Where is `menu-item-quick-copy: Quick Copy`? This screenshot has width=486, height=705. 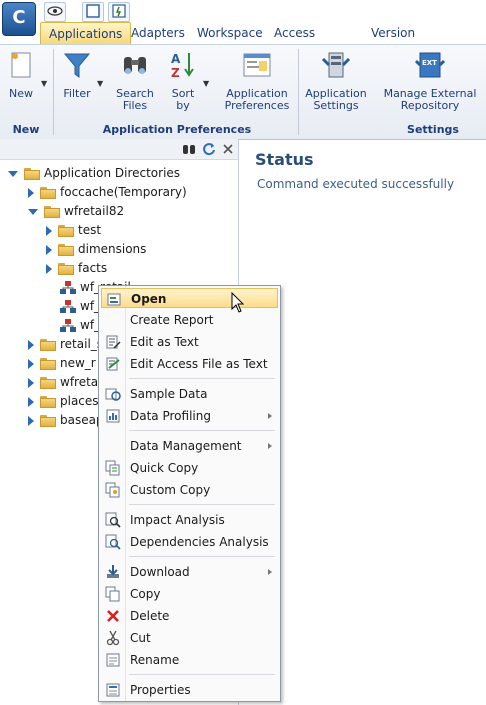
menu-item-quick-copy: Quick Copy is located at coordinates (189, 468).